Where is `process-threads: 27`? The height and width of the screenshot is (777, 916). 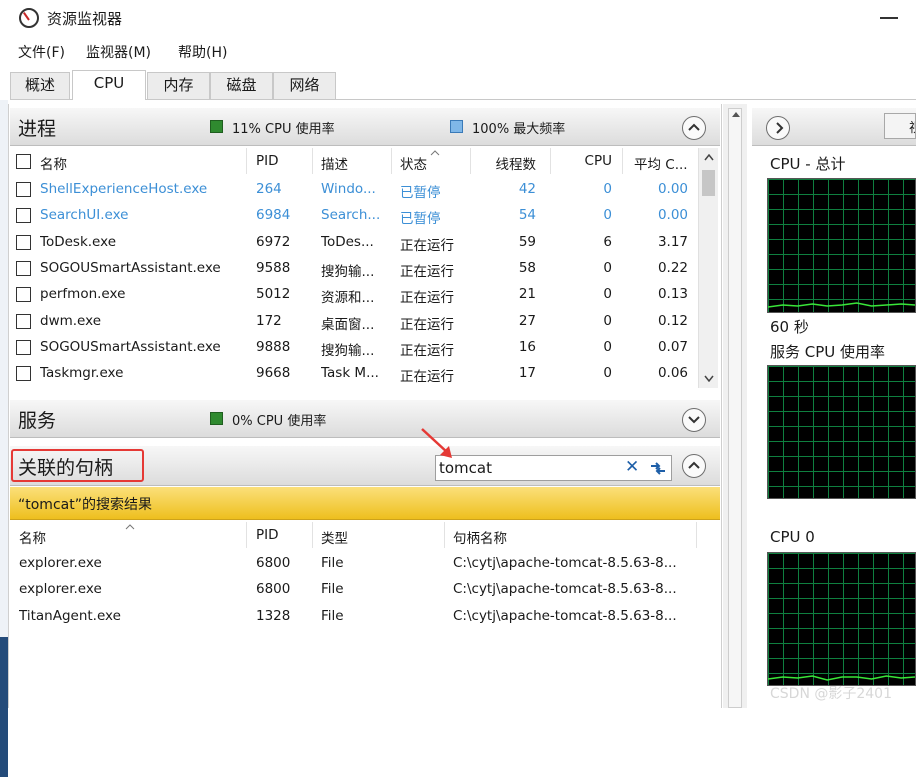 process-threads: 27 is located at coordinates (527, 320).